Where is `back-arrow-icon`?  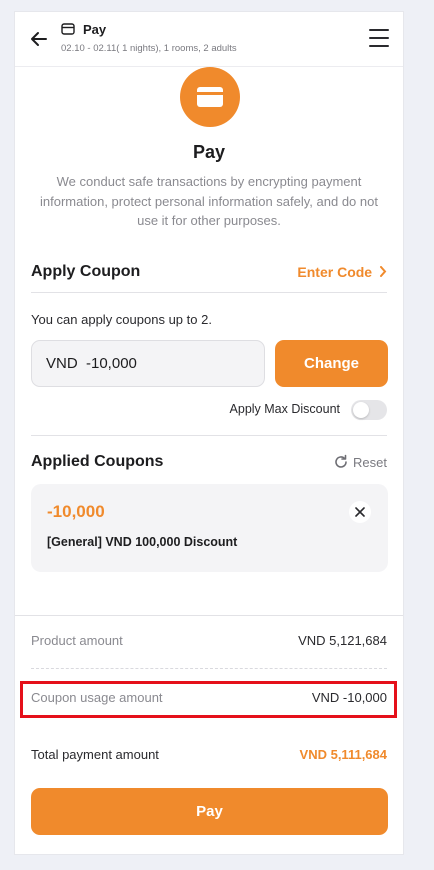
back-arrow-icon is located at coordinates (39, 39).